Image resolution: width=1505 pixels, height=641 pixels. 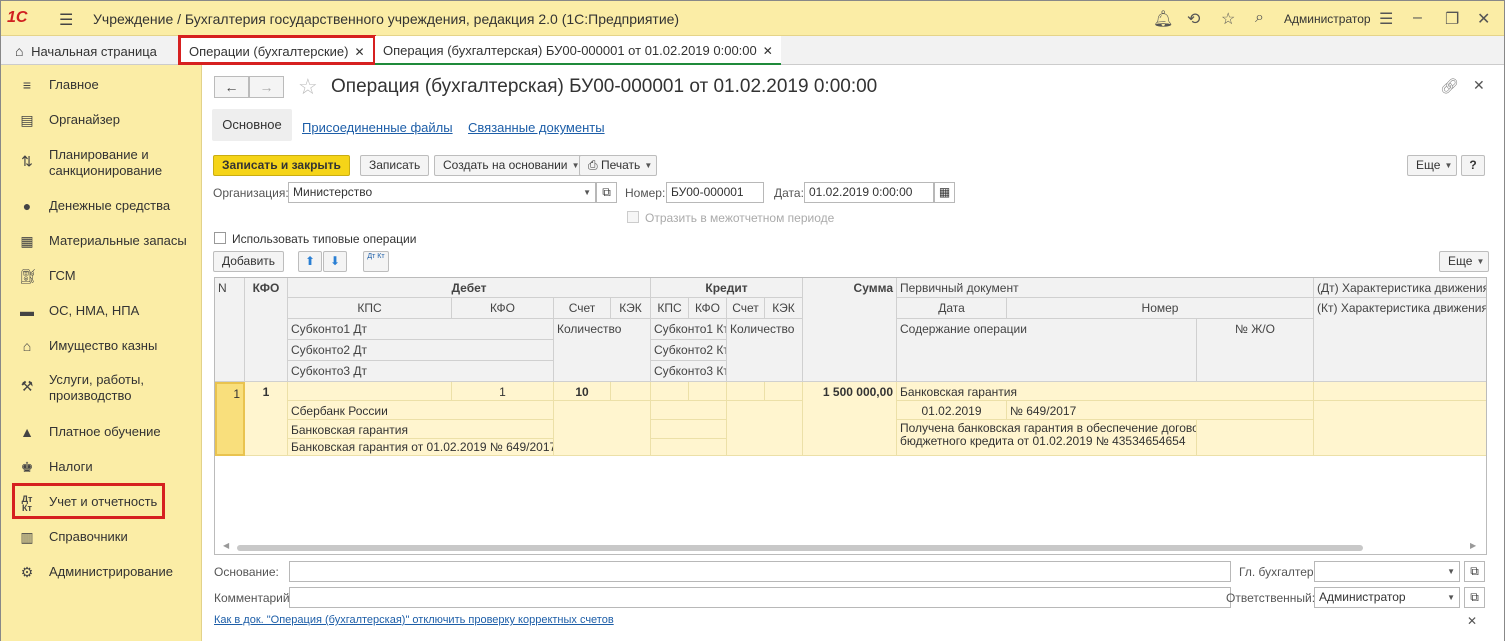 I want to click on responsible-field: Администратор ▼, so click(x=1387, y=597).